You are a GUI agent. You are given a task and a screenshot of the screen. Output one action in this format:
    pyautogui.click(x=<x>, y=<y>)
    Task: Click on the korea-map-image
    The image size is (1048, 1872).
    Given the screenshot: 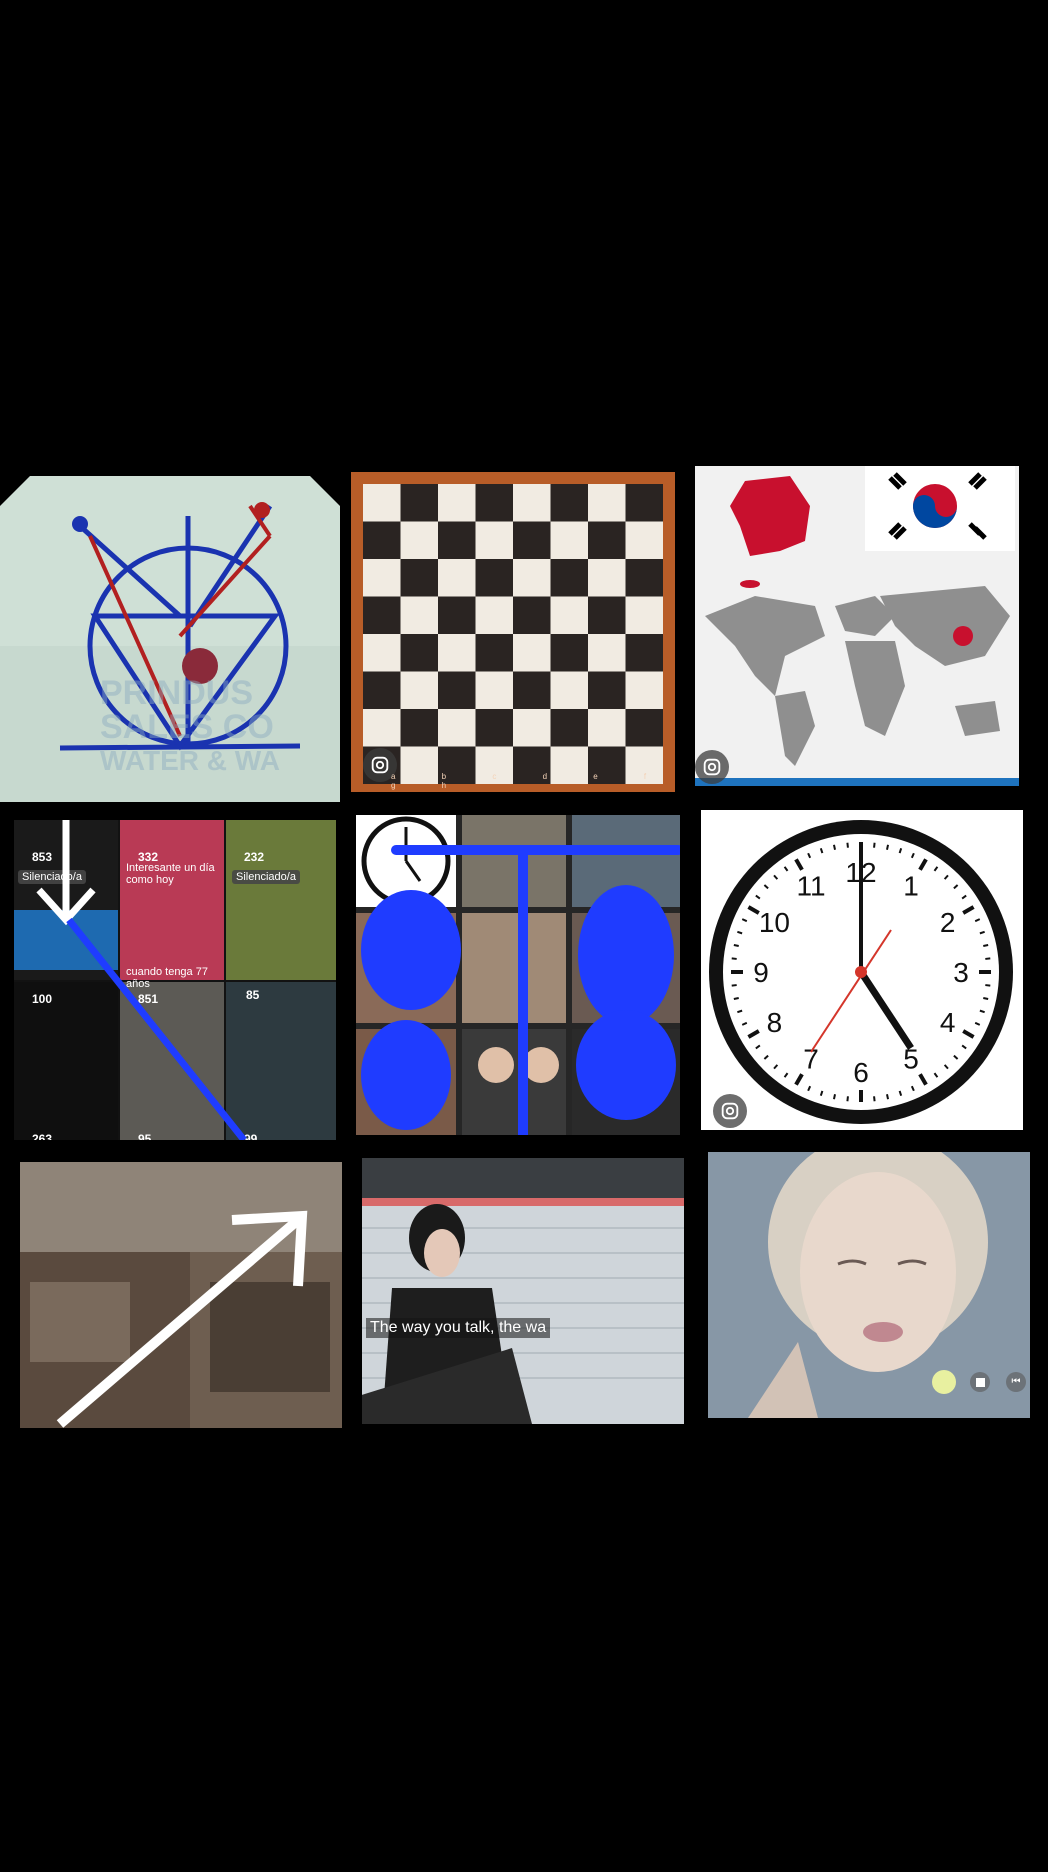 What is the action you would take?
    pyautogui.click(x=857, y=626)
    